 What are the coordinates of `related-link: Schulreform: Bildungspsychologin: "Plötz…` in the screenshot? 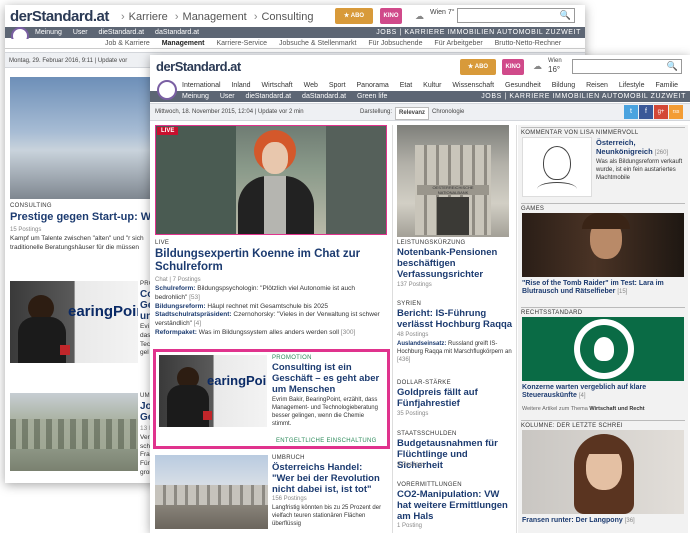 It's located at (271, 294).